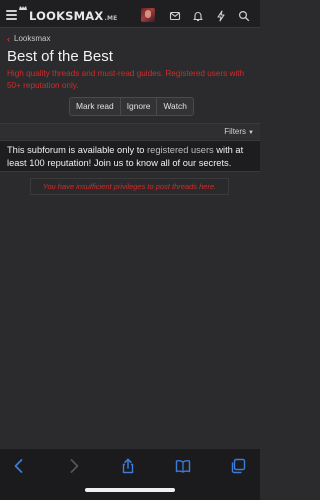 Image resolution: width=320 pixels, height=500 pixels. Describe the element at coordinates (221, 16) in the screenshot. I see `bolt-icon` at that location.